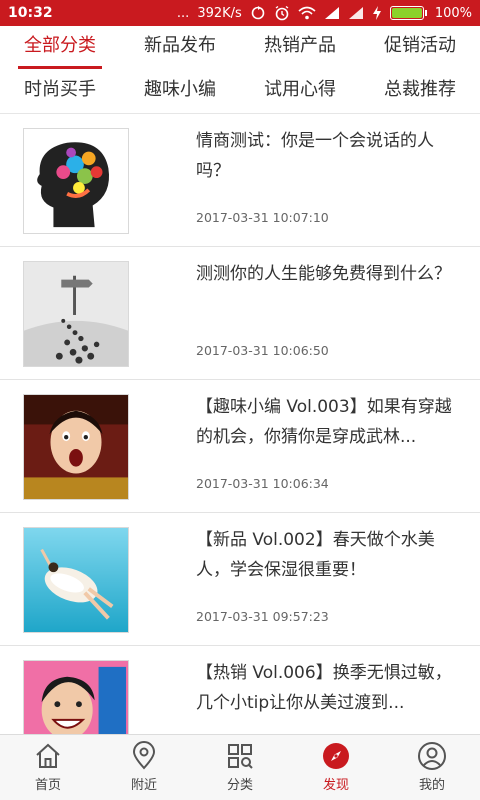 This screenshot has height=800, width=480. What do you see at coordinates (262, 616) in the screenshot?
I see `article-date: 2017-03-31 09:57:23` at bounding box center [262, 616].